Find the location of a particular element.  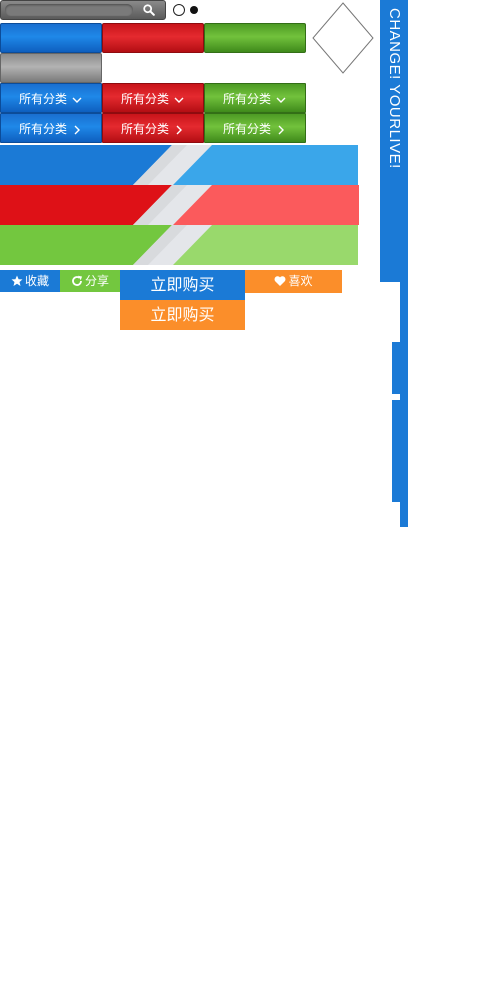

category-link-red: 所有分类 is located at coordinates (153, 128).